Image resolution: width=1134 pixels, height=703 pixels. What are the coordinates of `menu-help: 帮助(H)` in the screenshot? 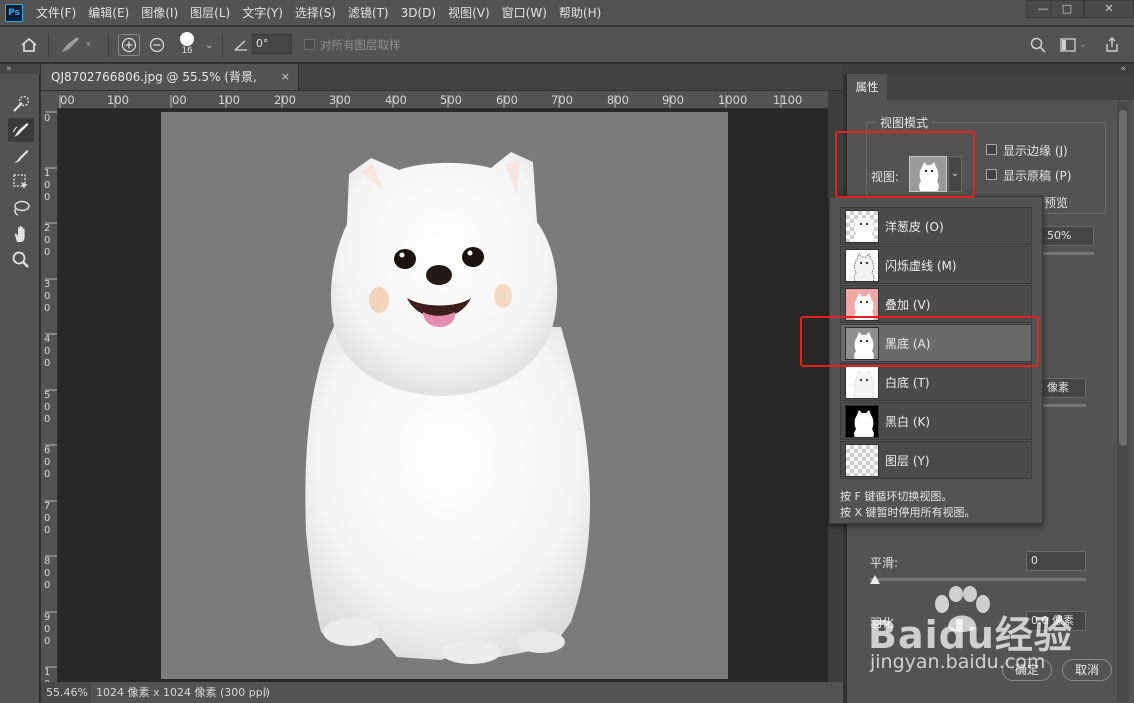 It's located at (580, 13).